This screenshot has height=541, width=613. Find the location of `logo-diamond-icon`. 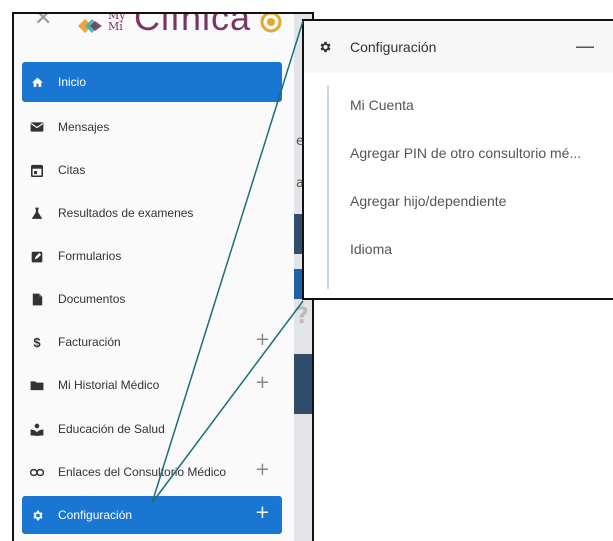

logo-diamond-icon is located at coordinates (90, 26).